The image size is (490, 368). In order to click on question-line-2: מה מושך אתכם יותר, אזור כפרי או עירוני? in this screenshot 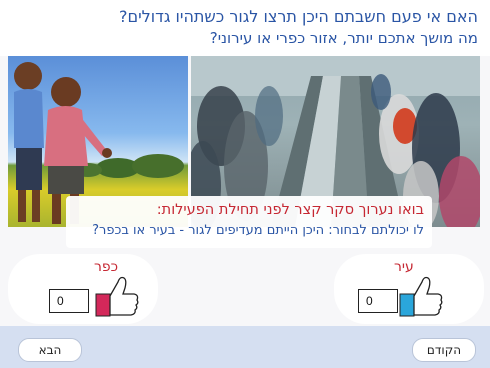, I will do `click(343, 38)`.